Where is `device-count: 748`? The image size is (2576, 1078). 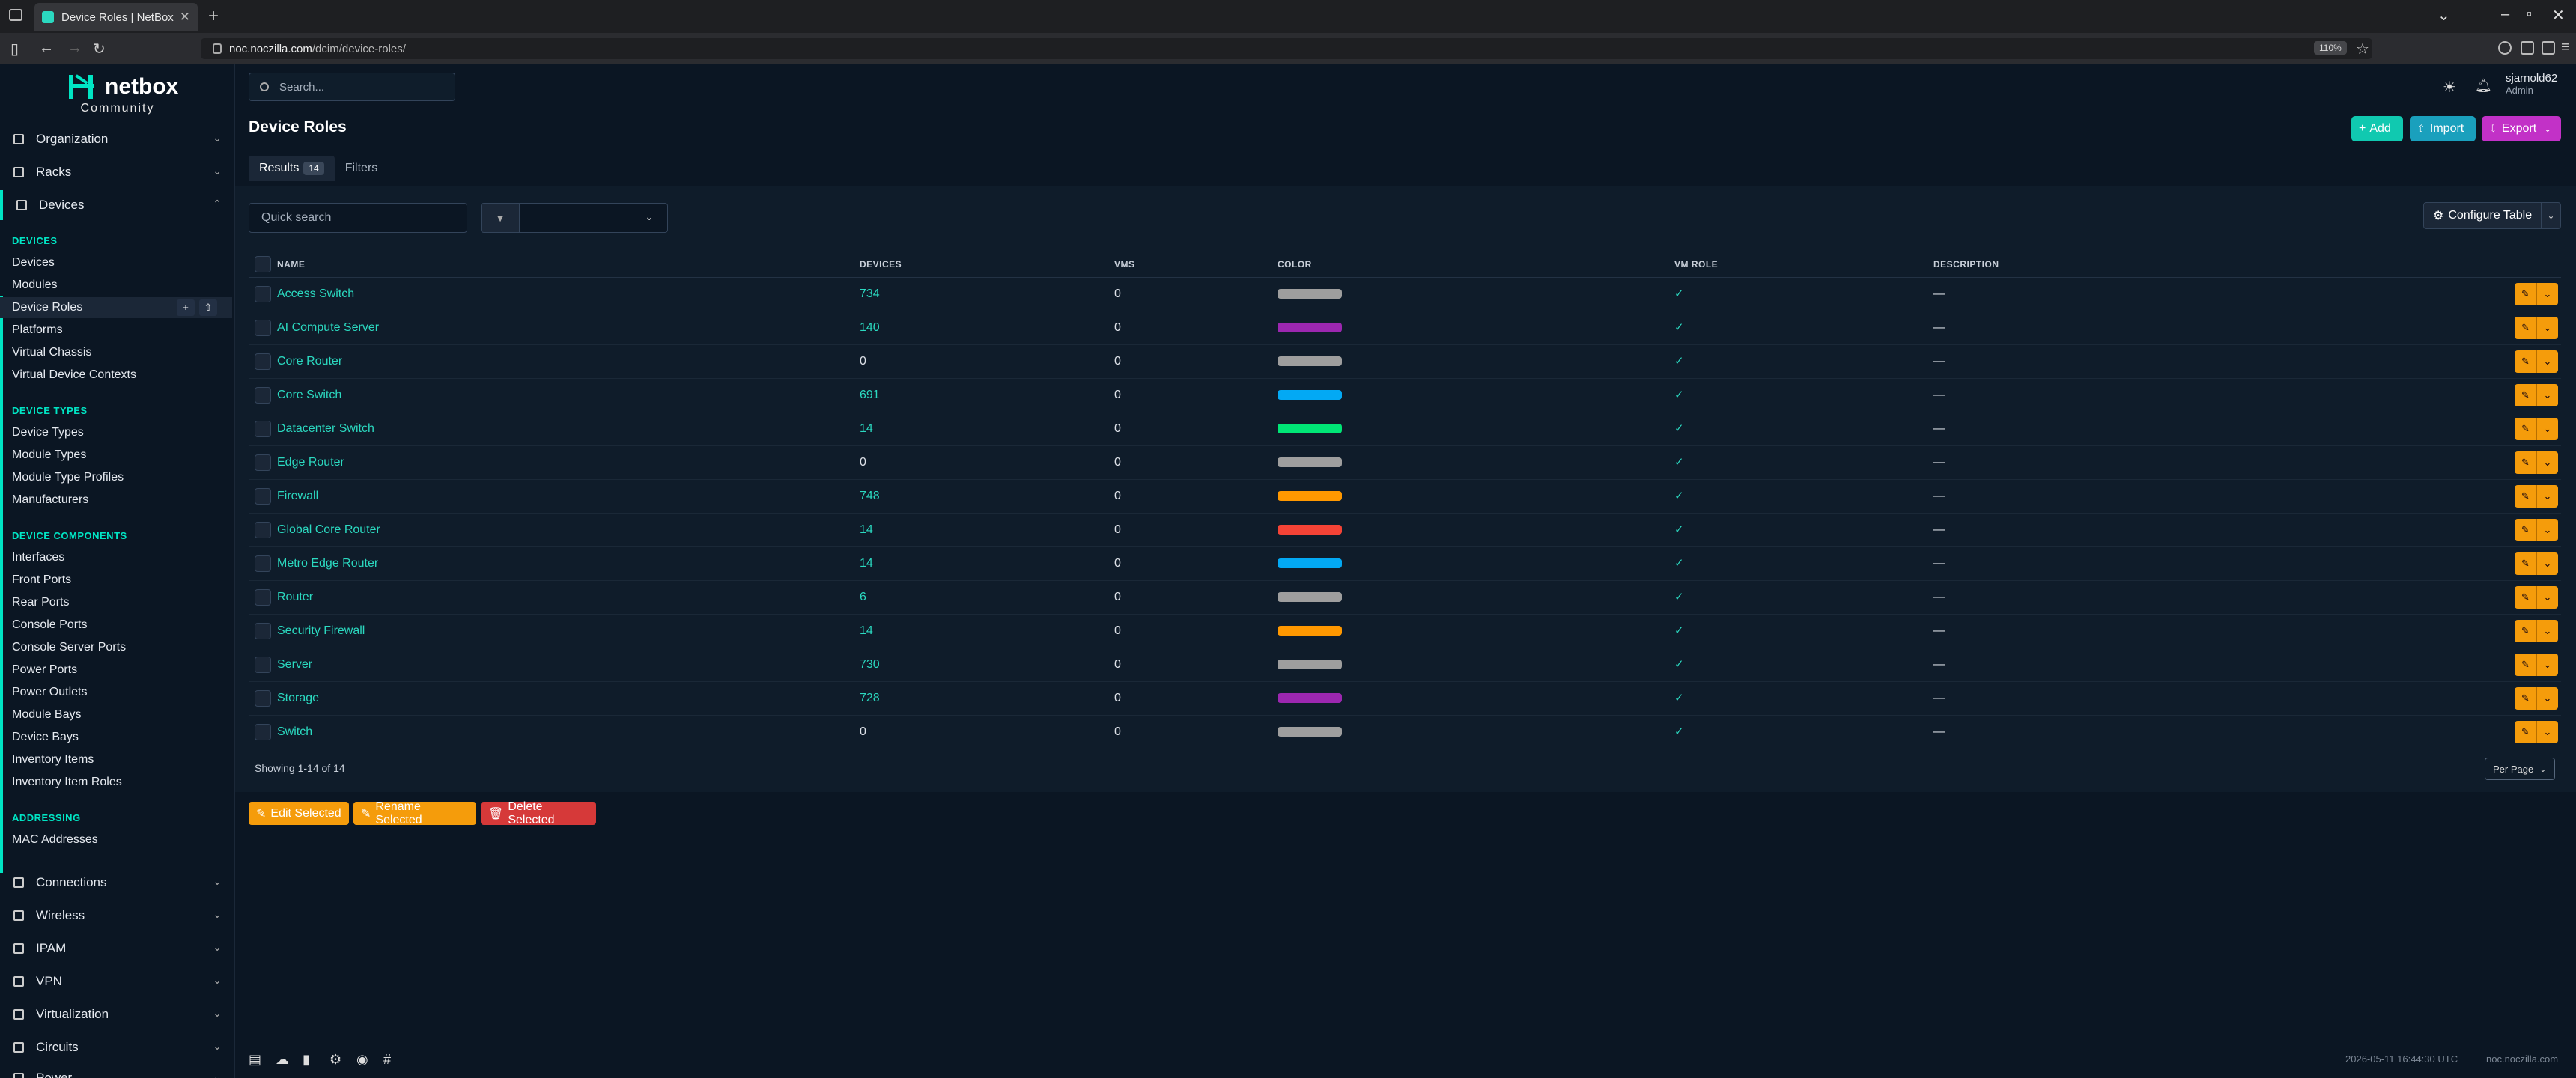 device-count: 748 is located at coordinates (870, 496).